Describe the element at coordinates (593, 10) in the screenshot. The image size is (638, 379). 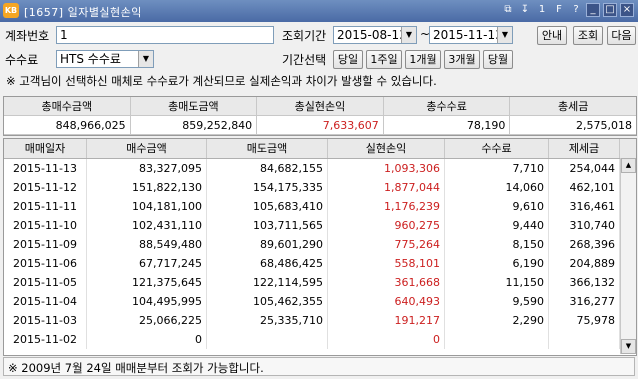
I see `minimize-icon: _` at that location.